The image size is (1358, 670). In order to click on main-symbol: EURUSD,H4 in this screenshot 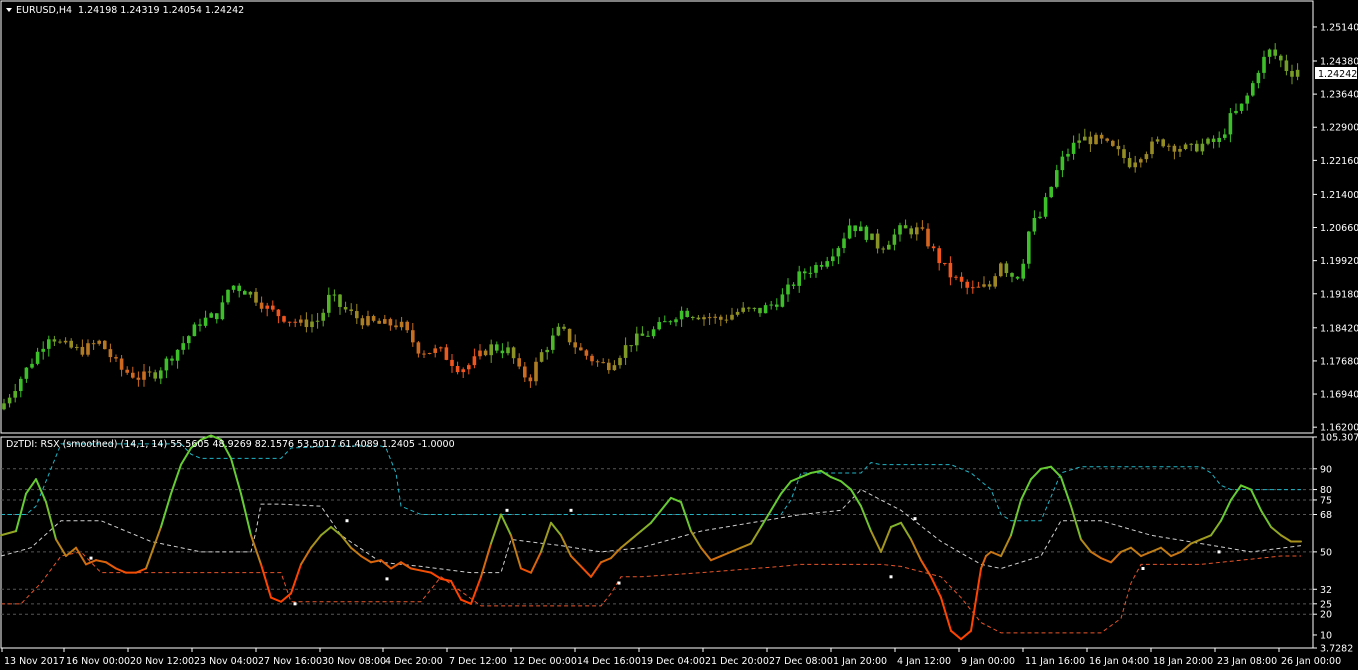, I will do `click(44, 10)`.